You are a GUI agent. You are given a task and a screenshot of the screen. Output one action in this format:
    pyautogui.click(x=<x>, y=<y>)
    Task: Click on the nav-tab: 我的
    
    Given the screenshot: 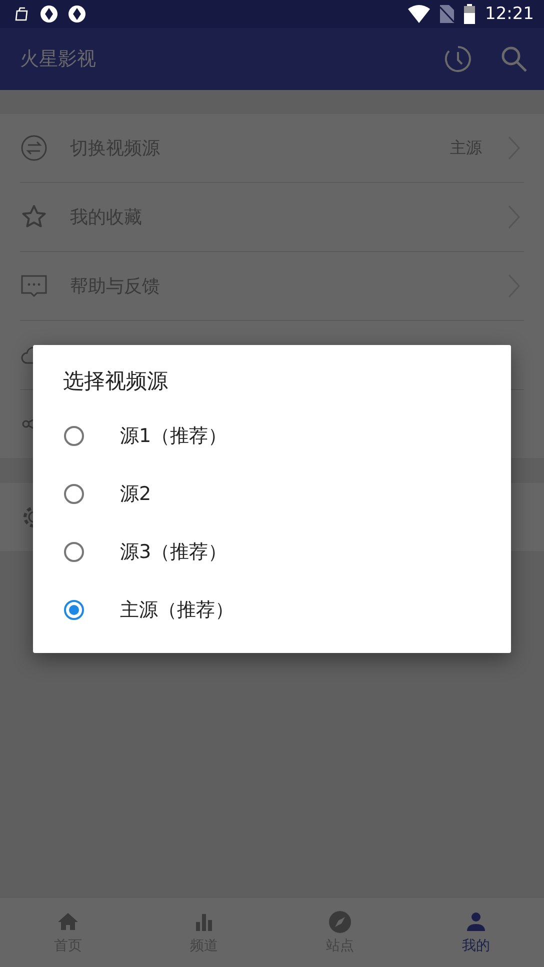 What is the action you would take?
    pyautogui.click(x=476, y=932)
    